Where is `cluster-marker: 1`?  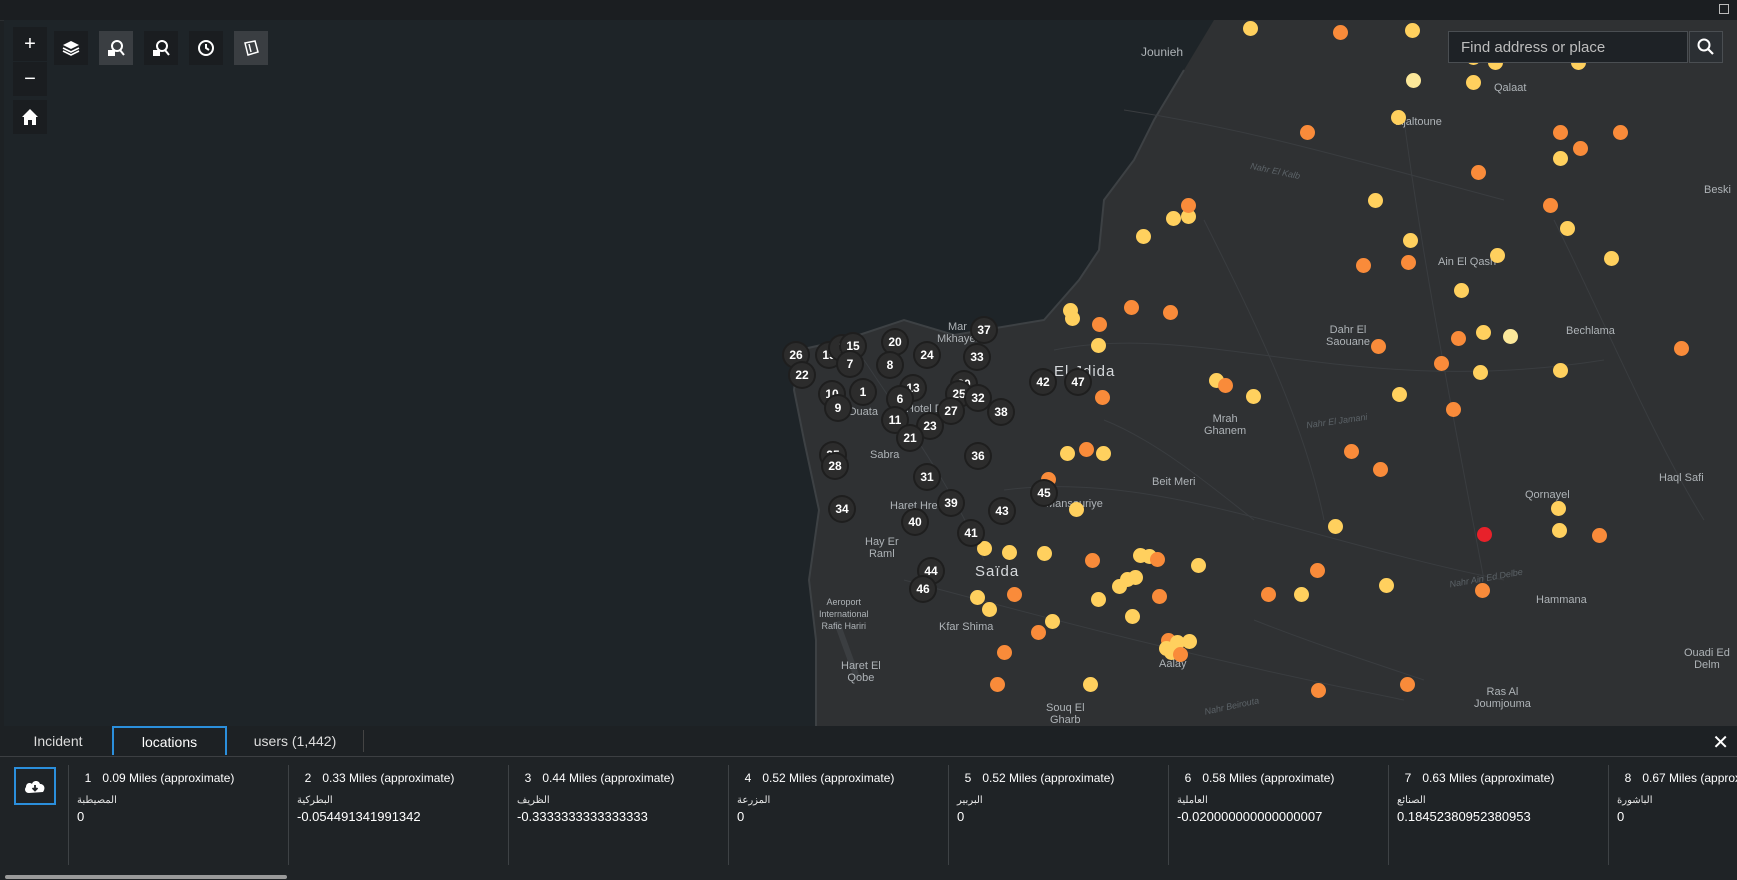
cluster-marker: 1 is located at coordinates (863, 392).